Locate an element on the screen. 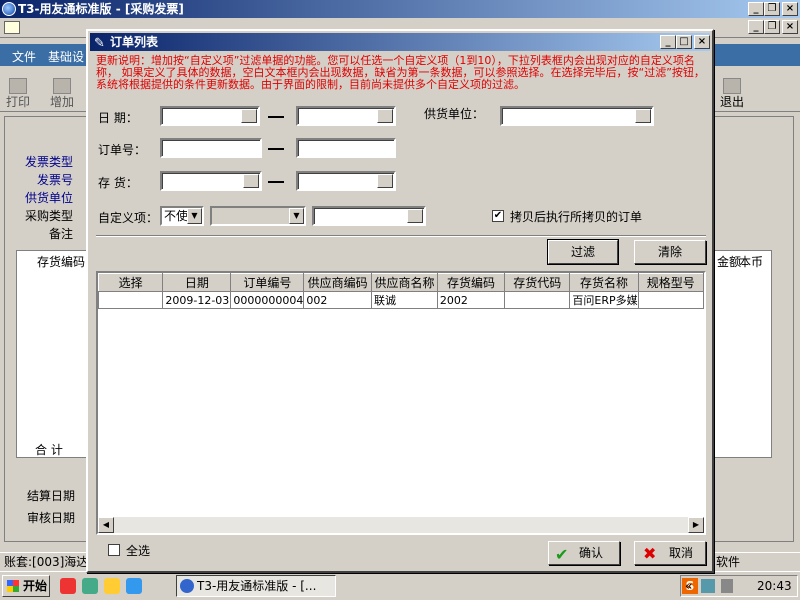 The height and width of the screenshot is (600, 800). table-cell: 联诚 is located at coordinates (404, 300).